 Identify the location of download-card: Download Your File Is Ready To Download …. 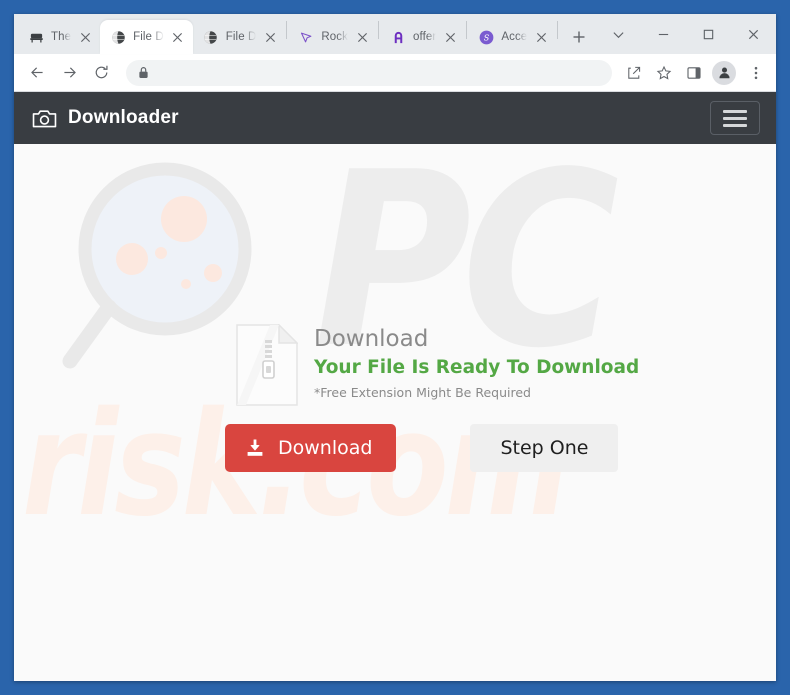
(437, 364).